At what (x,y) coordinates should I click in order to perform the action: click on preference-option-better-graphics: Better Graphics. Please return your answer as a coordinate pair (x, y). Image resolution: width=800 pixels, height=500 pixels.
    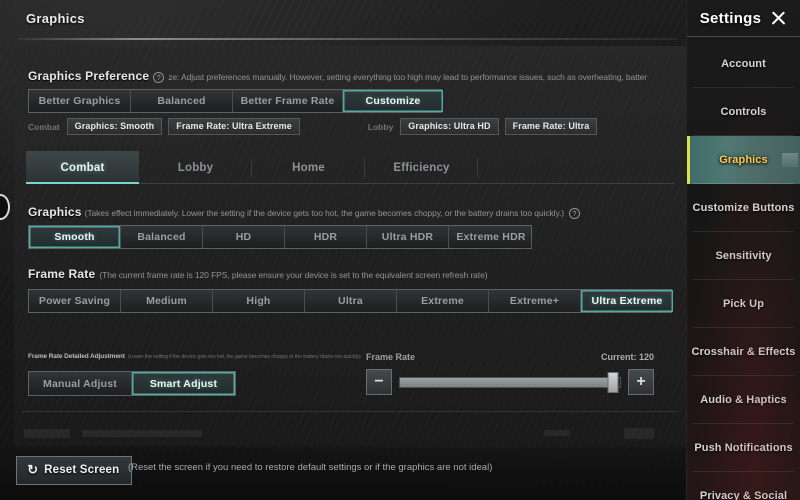
    Looking at the image, I should click on (80, 101).